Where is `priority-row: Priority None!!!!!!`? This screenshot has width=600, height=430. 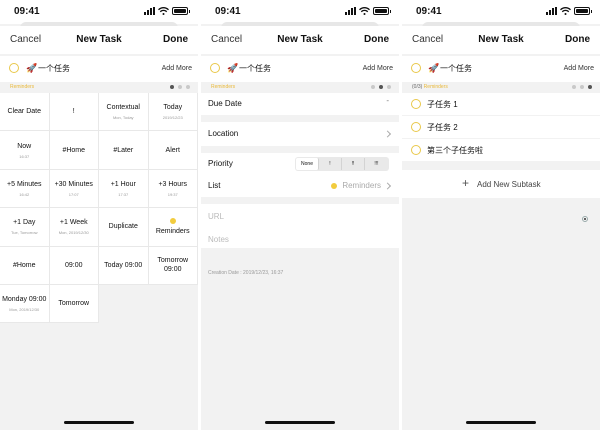 priority-row: Priority None!!!!!! is located at coordinates (300, 164).